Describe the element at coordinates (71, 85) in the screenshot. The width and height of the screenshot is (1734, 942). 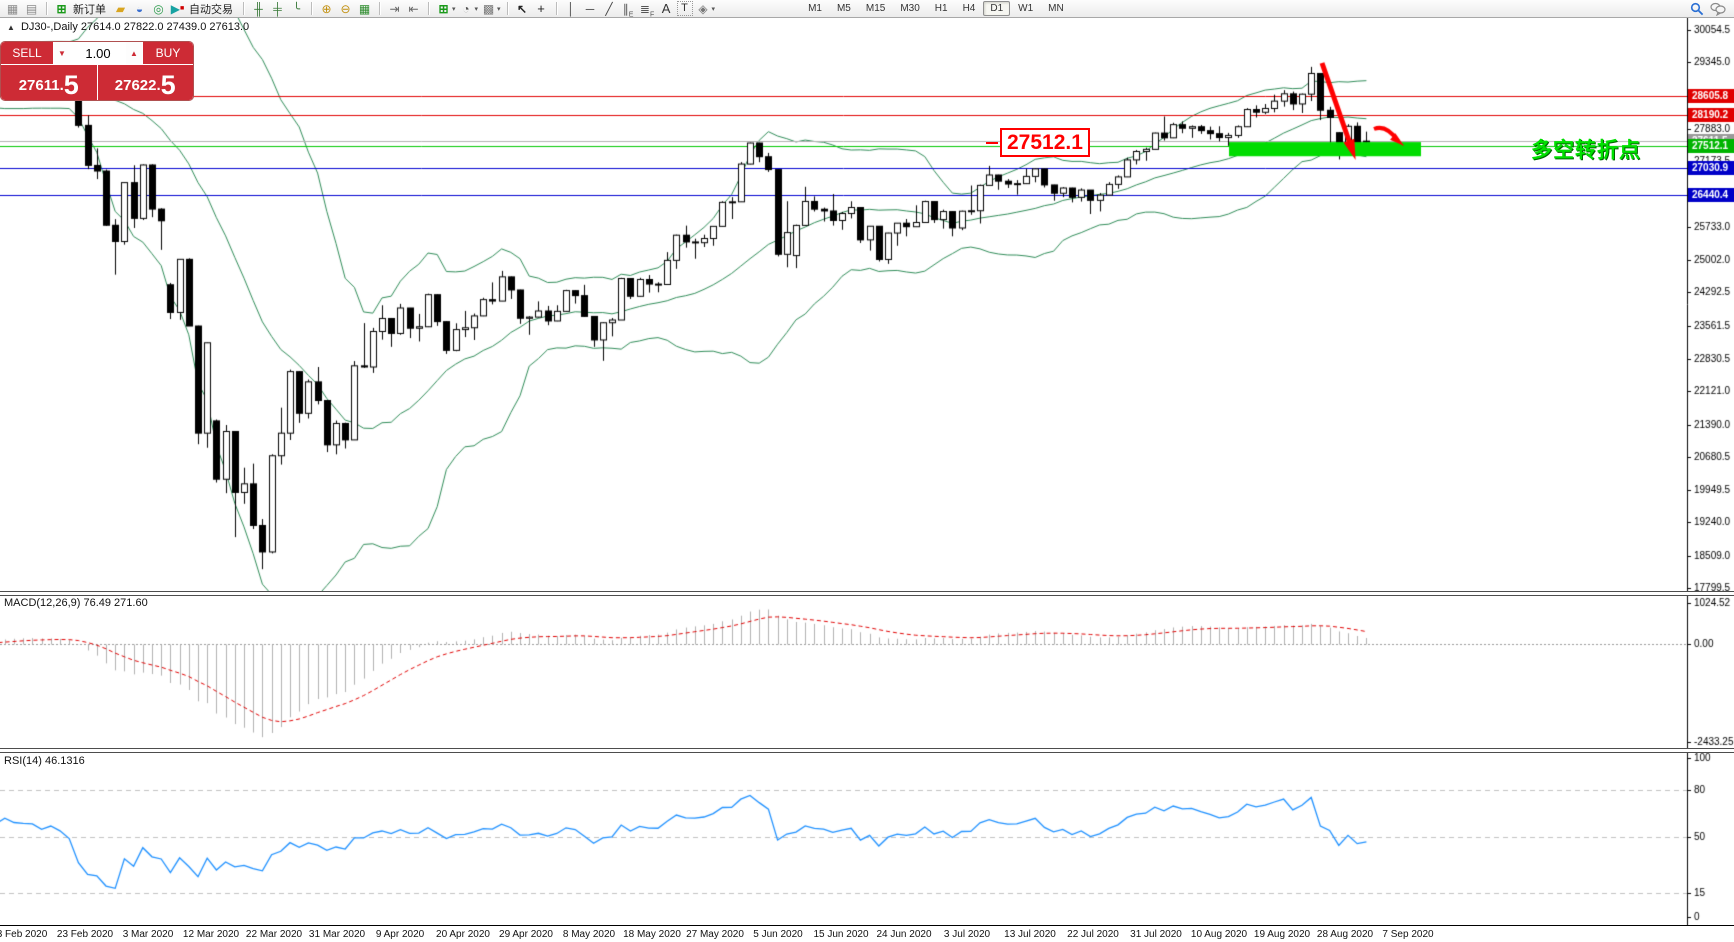
I see `sell-price-big-digit: 5` at that location.